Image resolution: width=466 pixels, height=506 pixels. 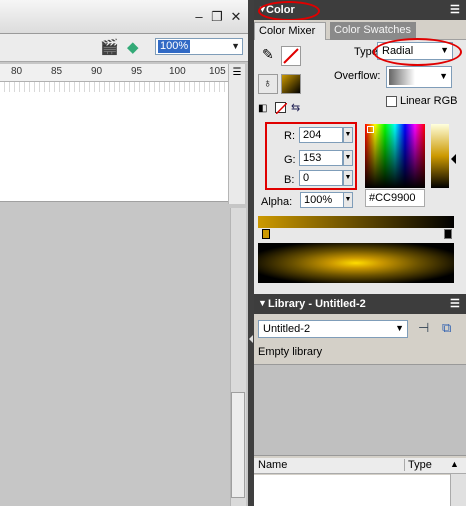 I want to click on edit-scene-icon: 🎬, so click(x=109, y=47).